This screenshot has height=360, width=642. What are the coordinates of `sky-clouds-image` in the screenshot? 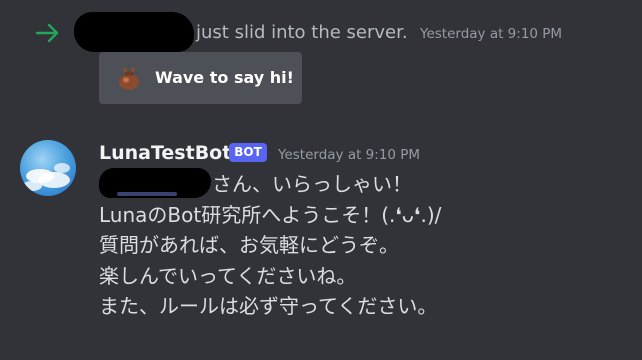 It's located at (46, 177).